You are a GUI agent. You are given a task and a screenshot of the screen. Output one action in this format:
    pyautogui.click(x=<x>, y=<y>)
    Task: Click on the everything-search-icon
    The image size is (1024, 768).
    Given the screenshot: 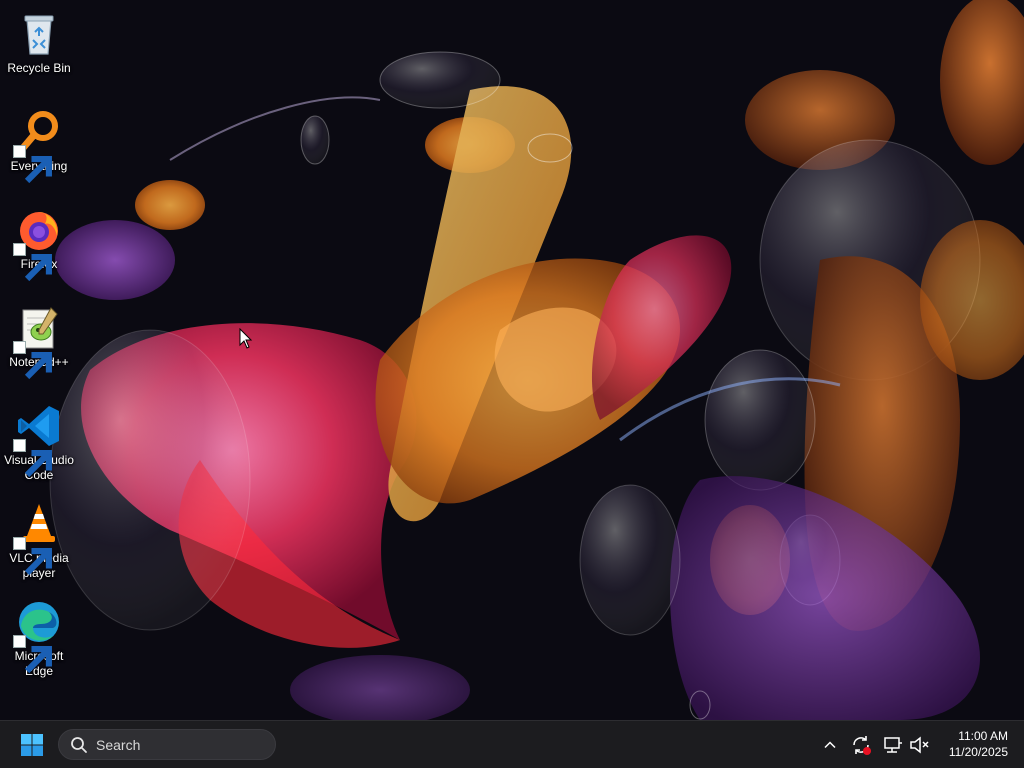 What is the action you would take?
    pyautogui.click(x=38, y=146)
    